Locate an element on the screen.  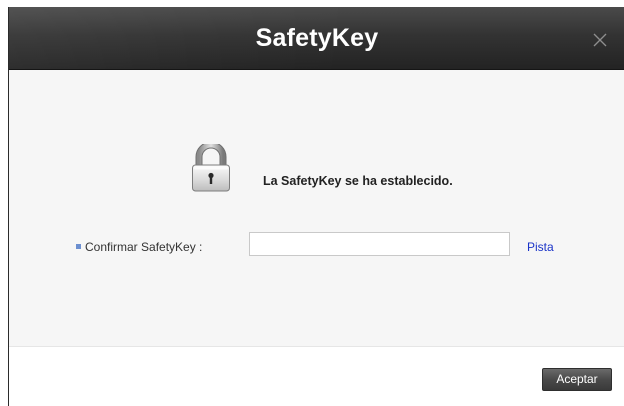
dialog-title: SafetyKey is located at coordinates (317, 38).